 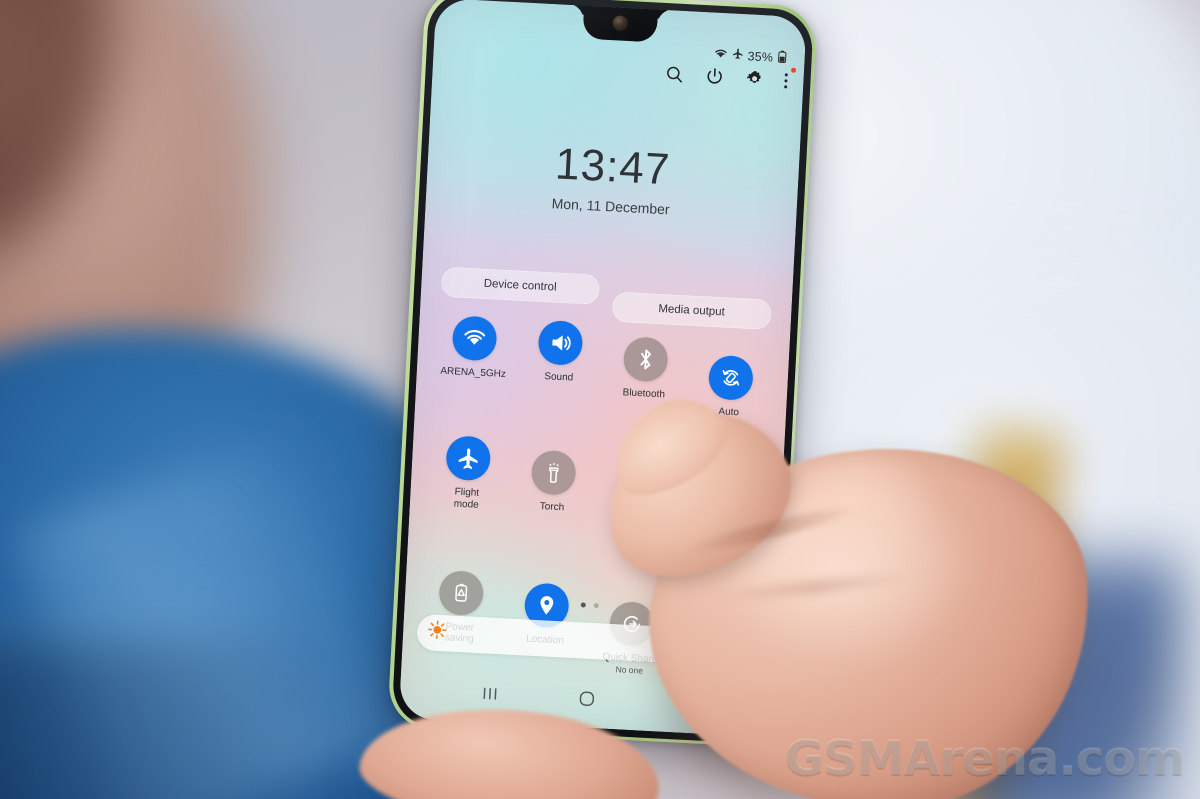 I want to click on back-icon, so click(x=681, y=706).